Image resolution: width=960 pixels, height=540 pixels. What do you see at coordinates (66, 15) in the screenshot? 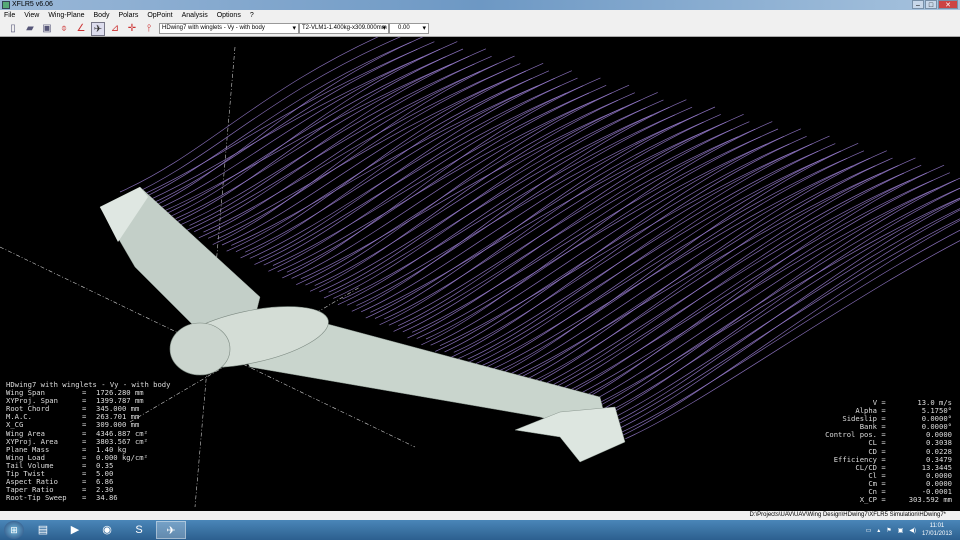
I see `menu-wing-plane: Wing-Plane` at bounding box center [66, 15].